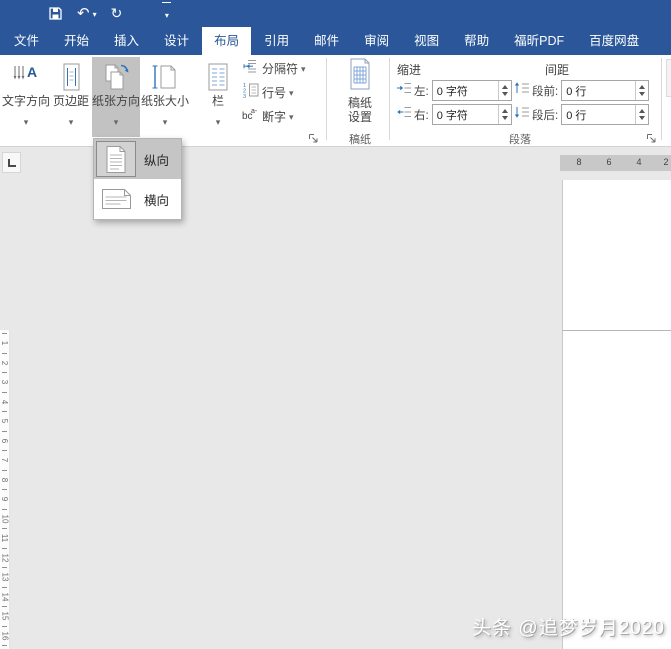 The width and height of the screenshot is (671, 649). Describe the element at coordinates (95, 13) in the screenshot. I see `undo-dropdown-caret-icon` at that location.